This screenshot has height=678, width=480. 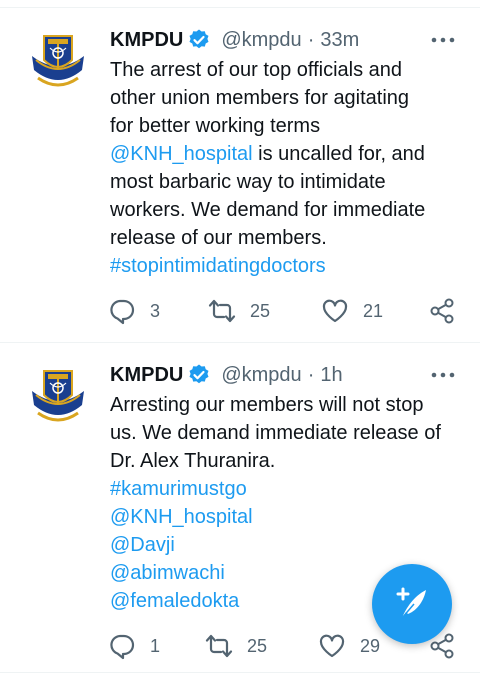 I want to click on tweet-text-segment: The arrest of our top officials and, so click(x=256, y=70).